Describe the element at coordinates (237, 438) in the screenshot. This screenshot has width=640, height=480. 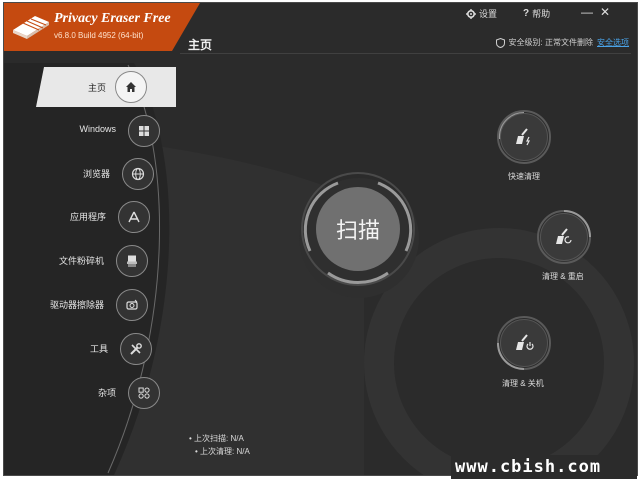
I see `last-scan-value: N/A` at that location.